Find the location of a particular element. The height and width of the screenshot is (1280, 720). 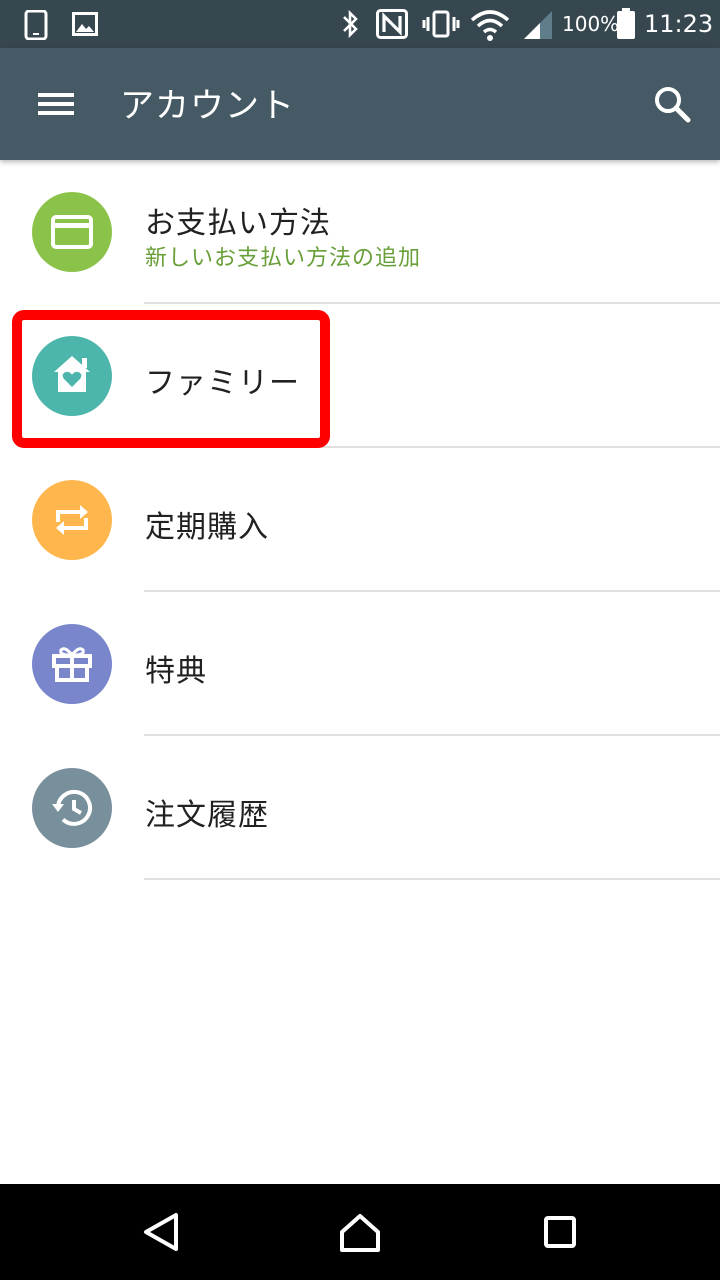

list-item-subscriptions: 定期購入 is located at coordinates (360, 520).